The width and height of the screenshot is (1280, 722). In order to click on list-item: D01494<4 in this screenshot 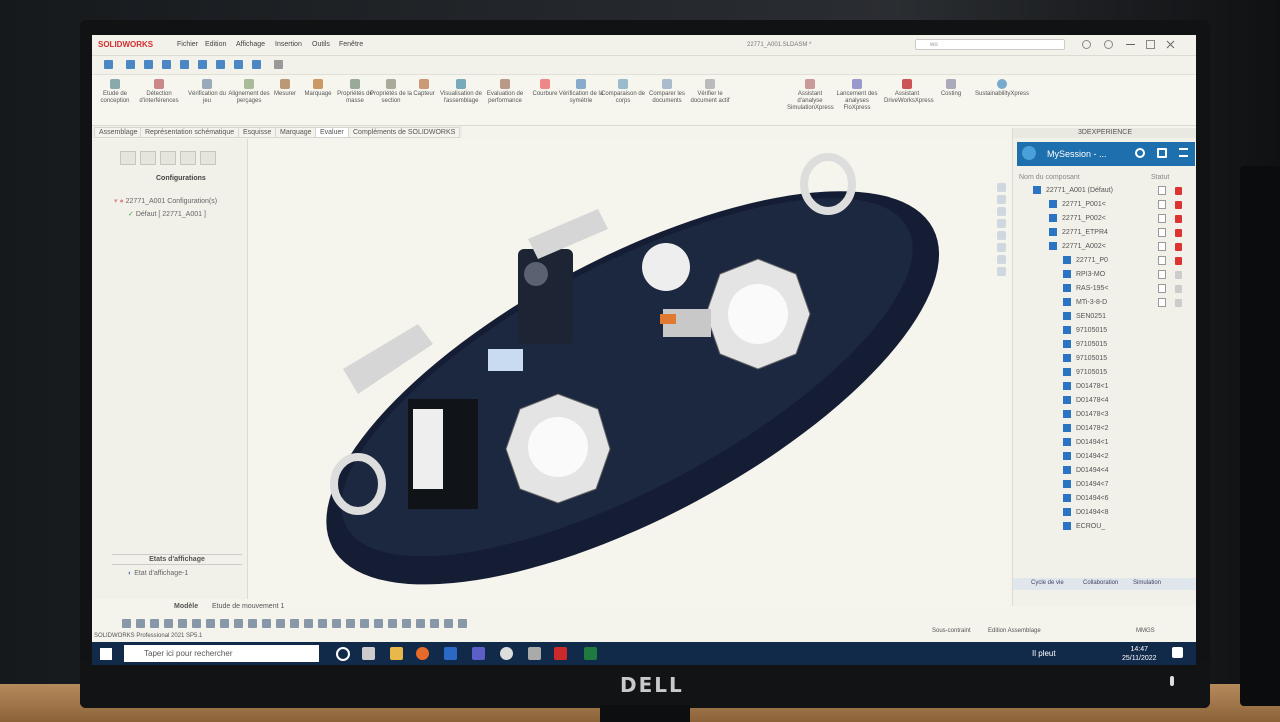, I will do `click(1086, 471)`.